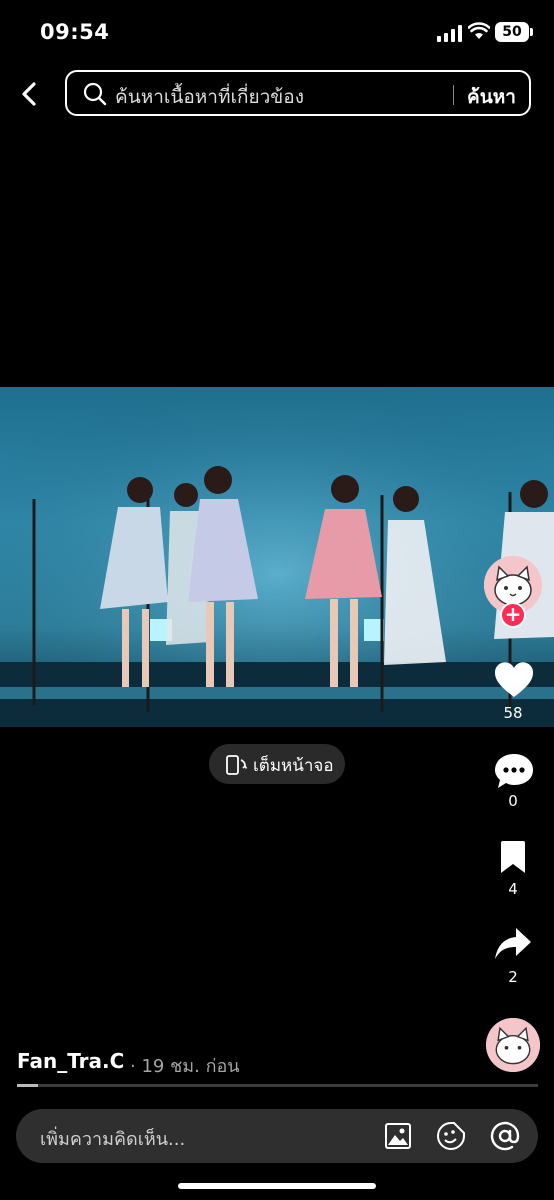  I want to click on battery-icon: 50, so click(512, 32).